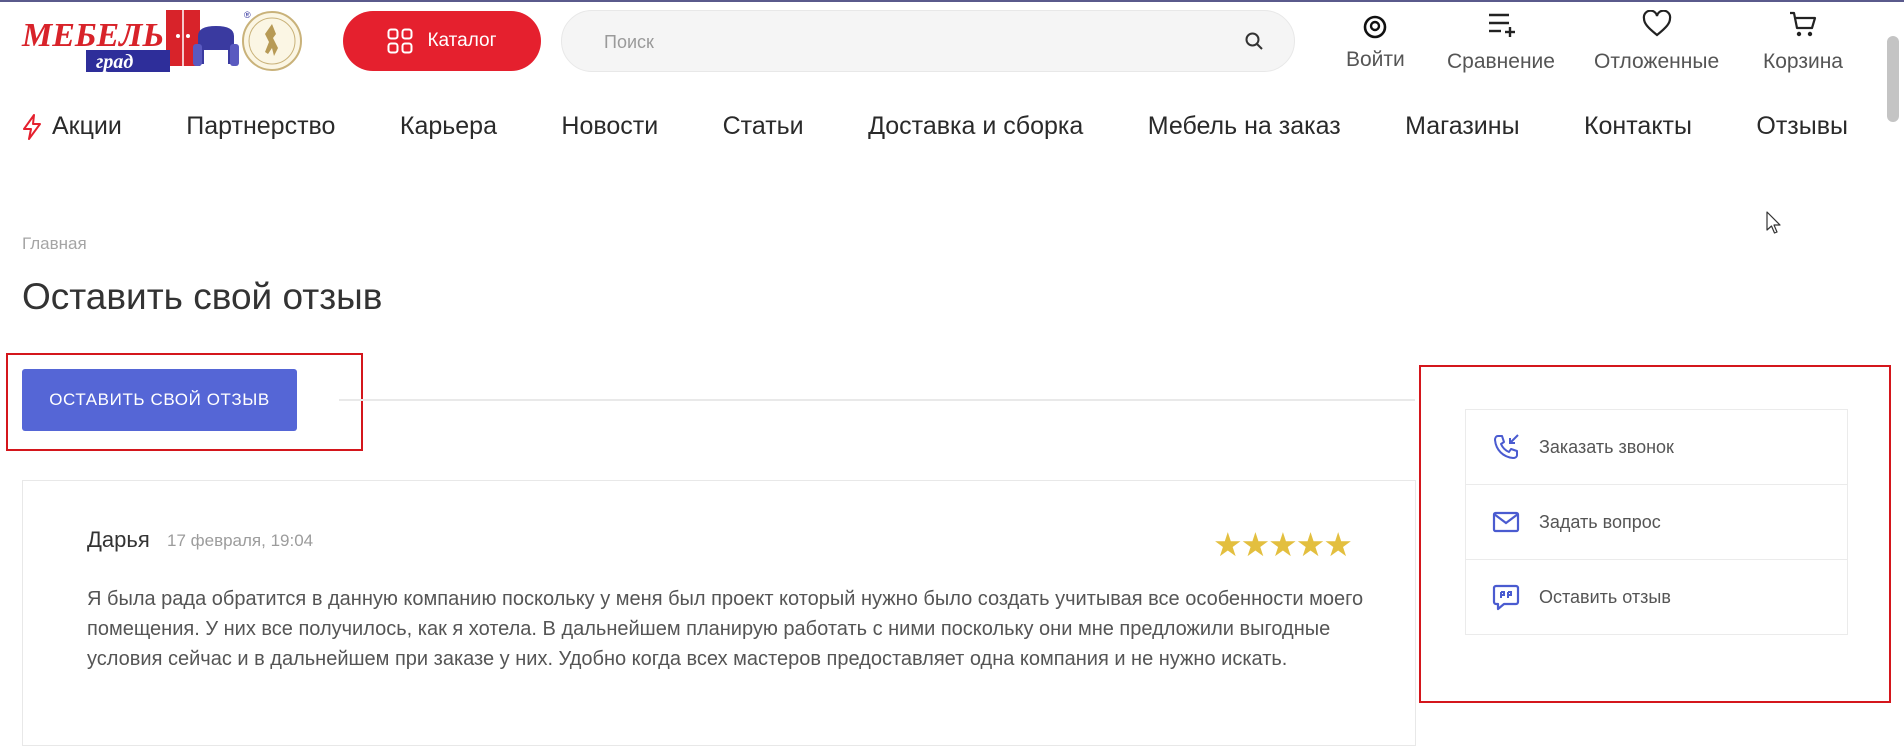  I want to click on lightning-icon, so click(32, 126).